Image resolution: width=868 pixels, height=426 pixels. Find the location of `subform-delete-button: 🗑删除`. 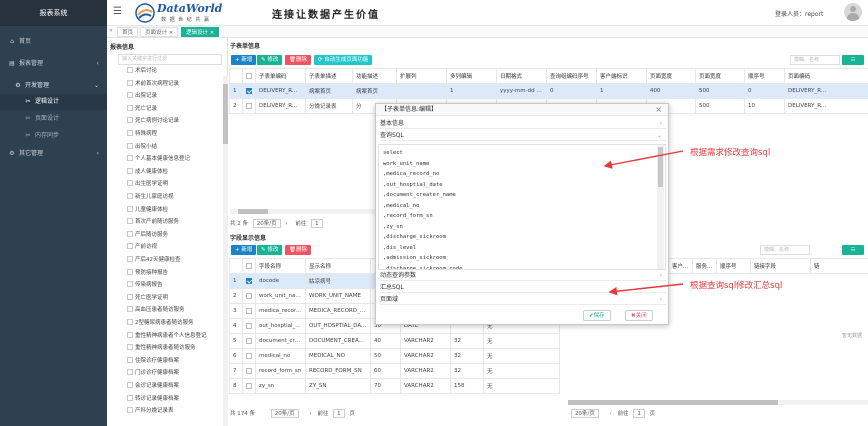

subform-delete-button: 🗑删除 is located at coordinates (298, 60).